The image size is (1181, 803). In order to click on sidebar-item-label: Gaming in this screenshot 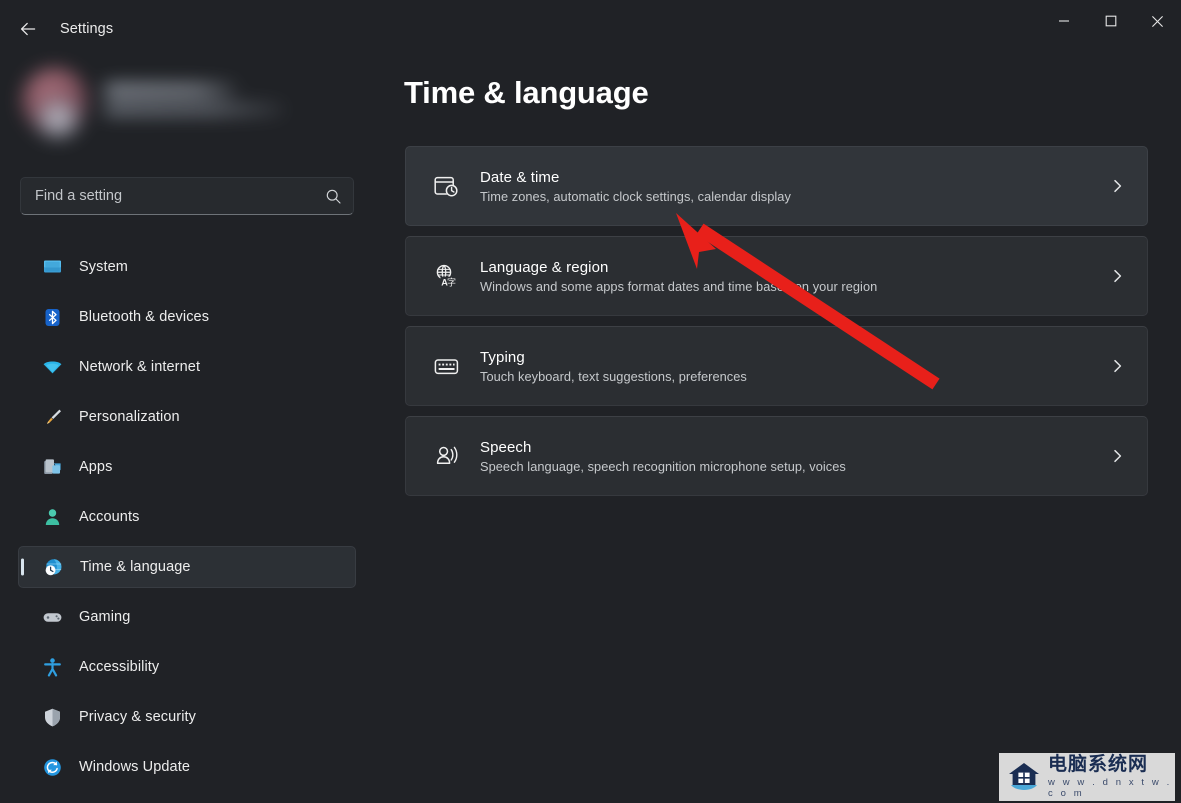, I will do `click(105, 617)`.